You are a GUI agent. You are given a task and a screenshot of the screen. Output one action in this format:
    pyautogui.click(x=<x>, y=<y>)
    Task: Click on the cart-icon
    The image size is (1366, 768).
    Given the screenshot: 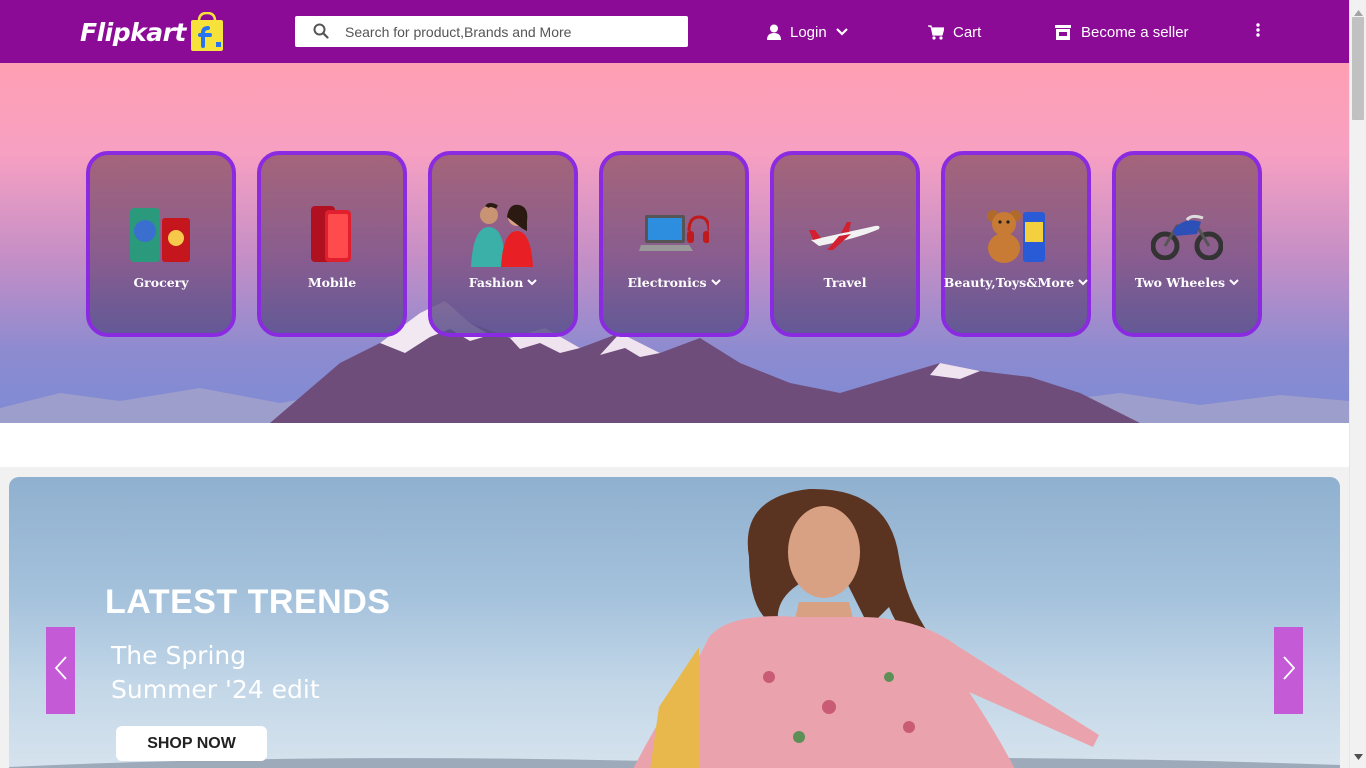 What is the action you would take?
    pyautogui.click(x=936, y=32)
    